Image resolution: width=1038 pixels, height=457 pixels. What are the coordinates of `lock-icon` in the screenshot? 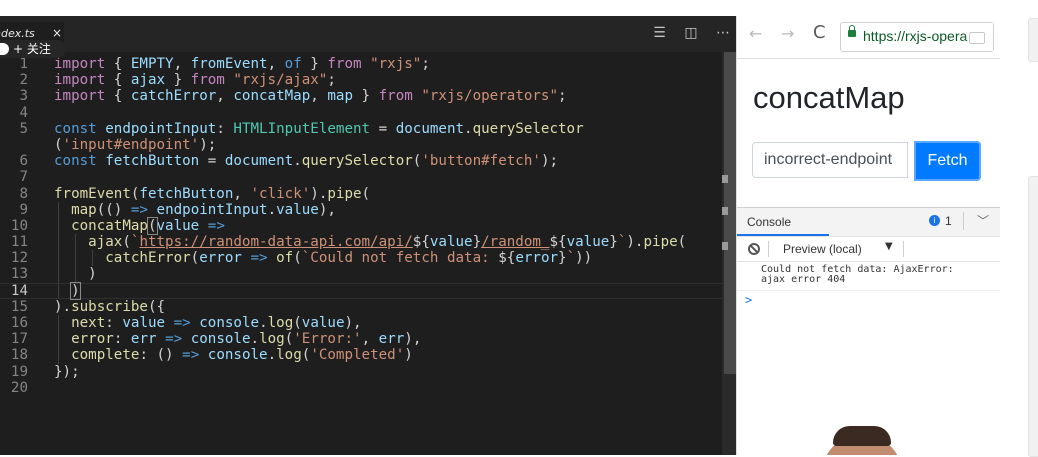 It's located at (852, 31).